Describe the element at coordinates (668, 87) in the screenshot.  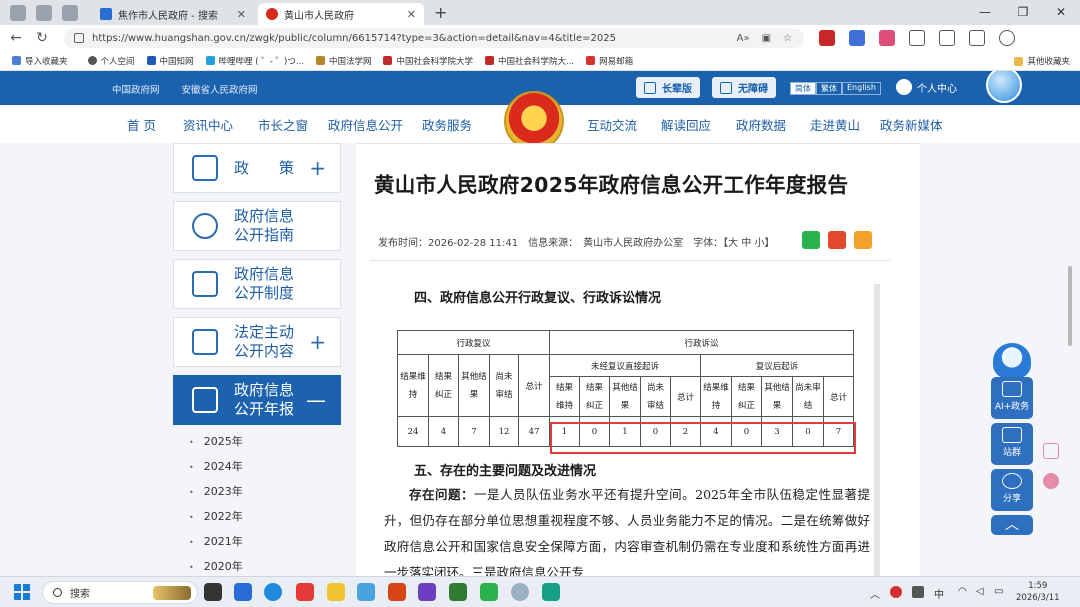
I see `elder-mode-button: 长辈版` at that location.